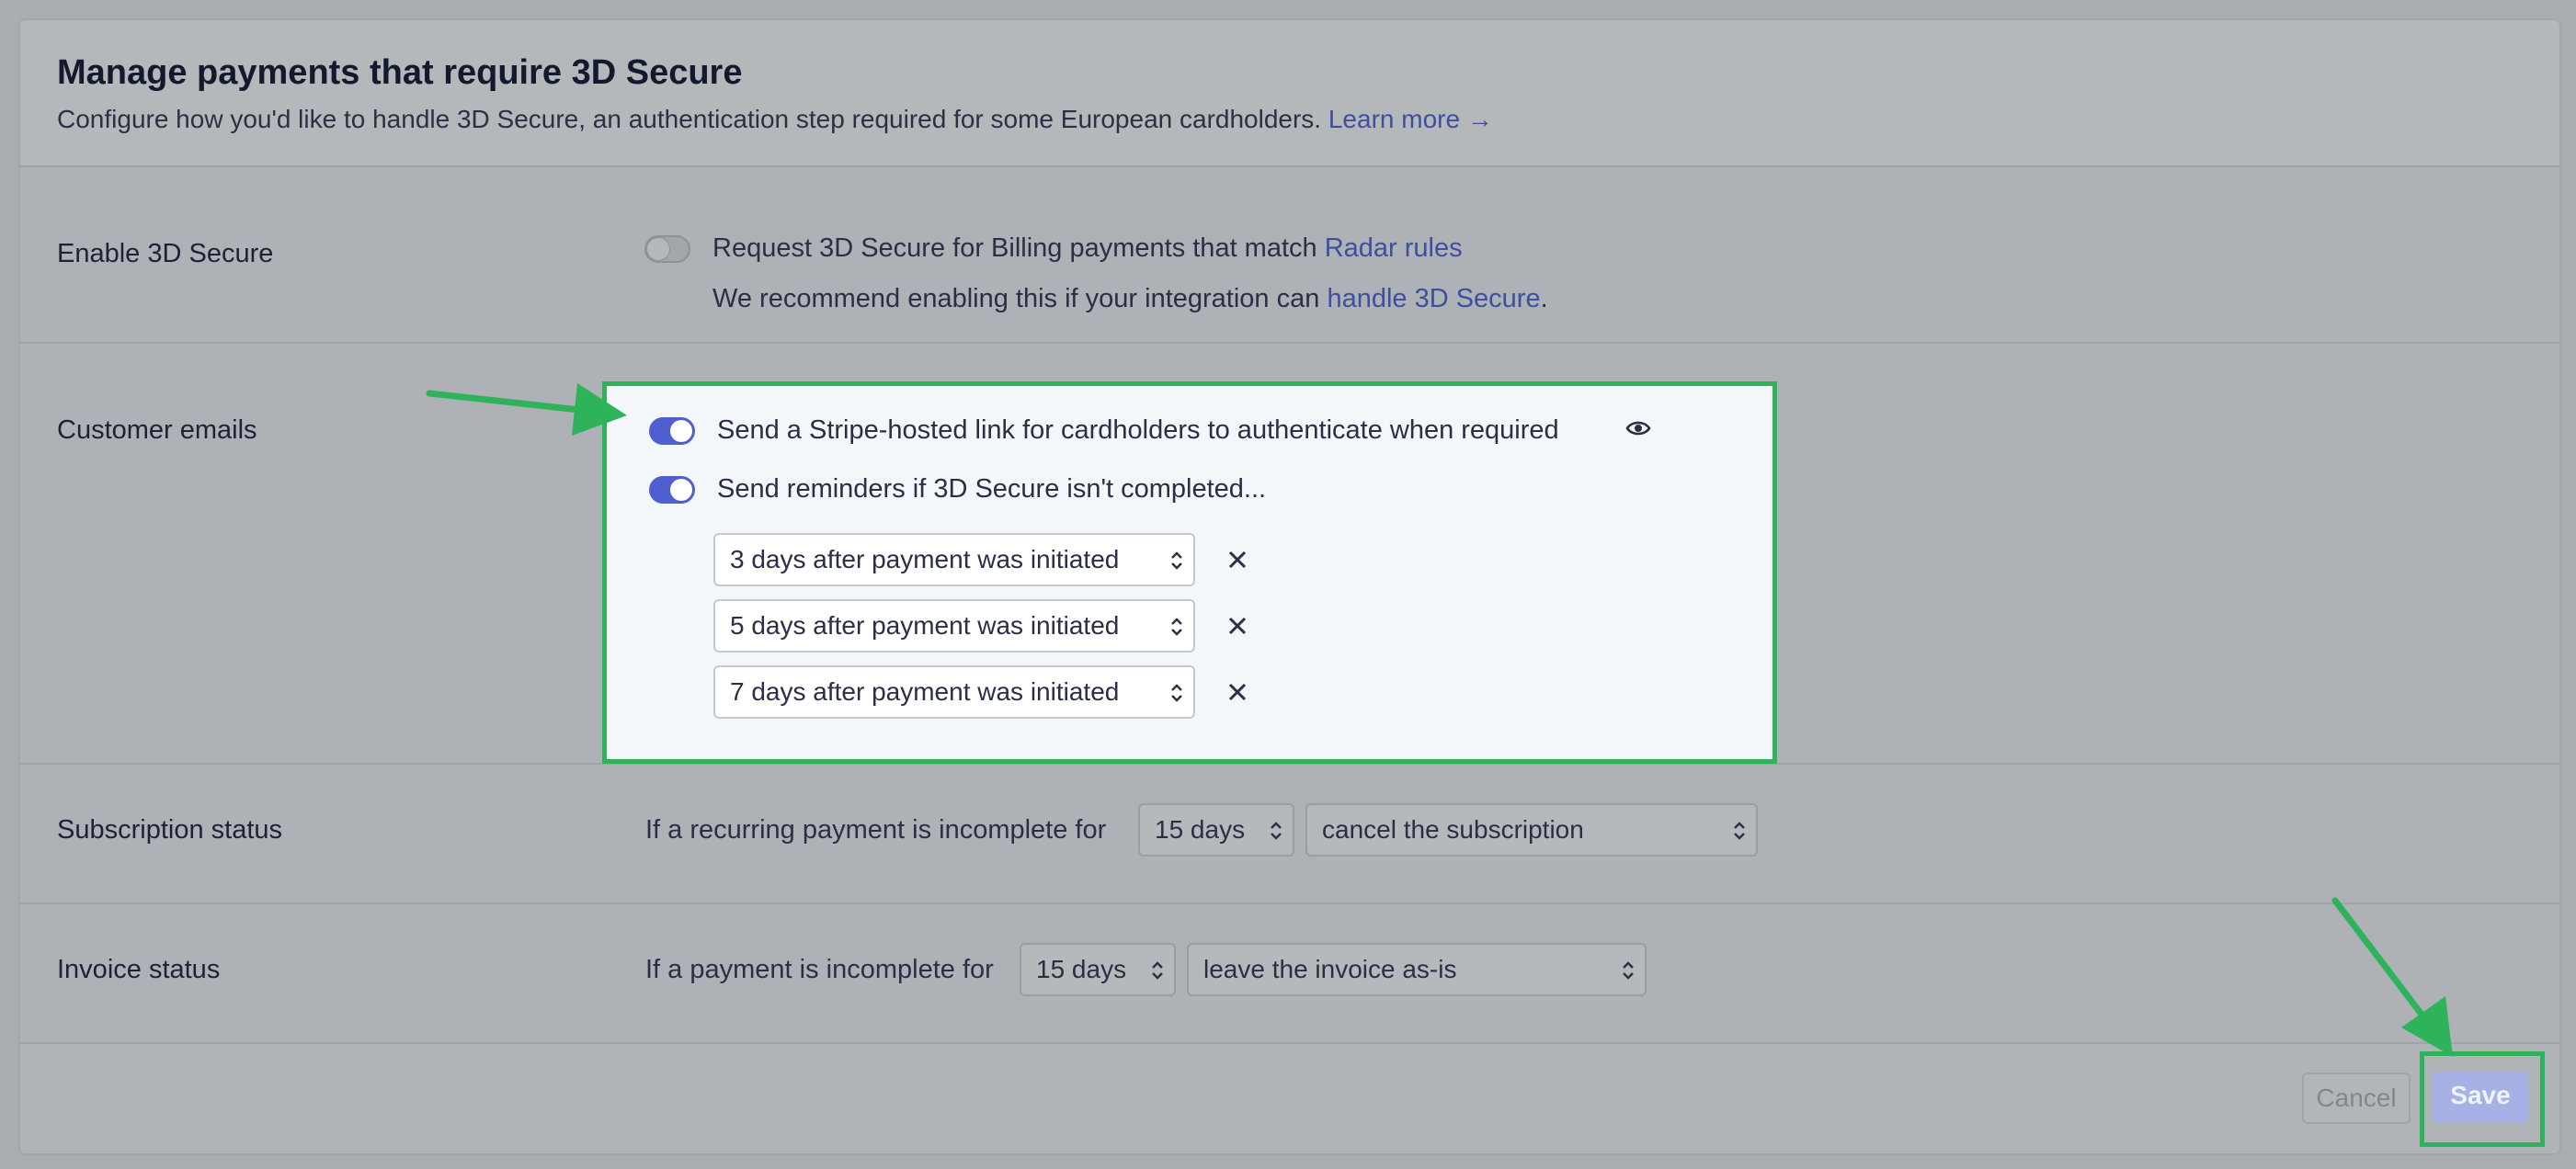 The image size is (2576, 1169). What do you see at coordinates (526, 409) in the screenshot?
I see `arrow-to-emails-annotation` at bounding box center [526, 409].